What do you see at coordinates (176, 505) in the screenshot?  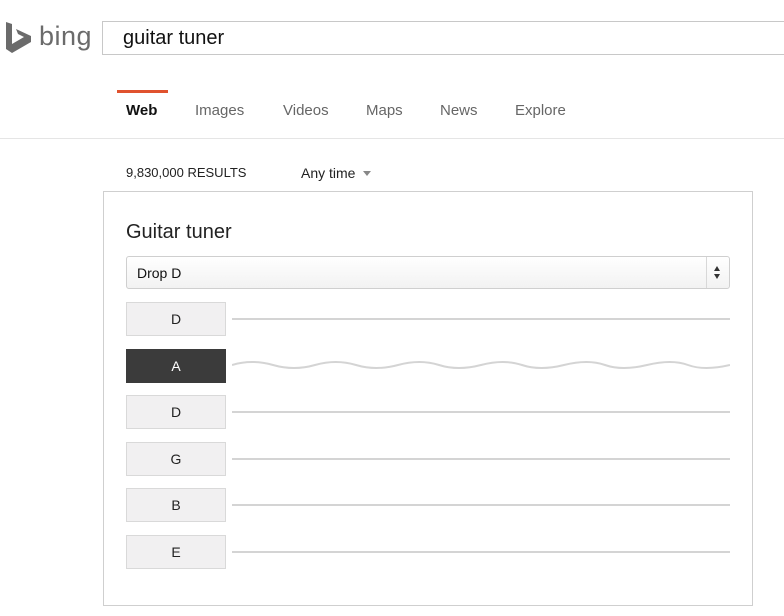 I see `string-button-b: B` at bounding box center [176, 505].